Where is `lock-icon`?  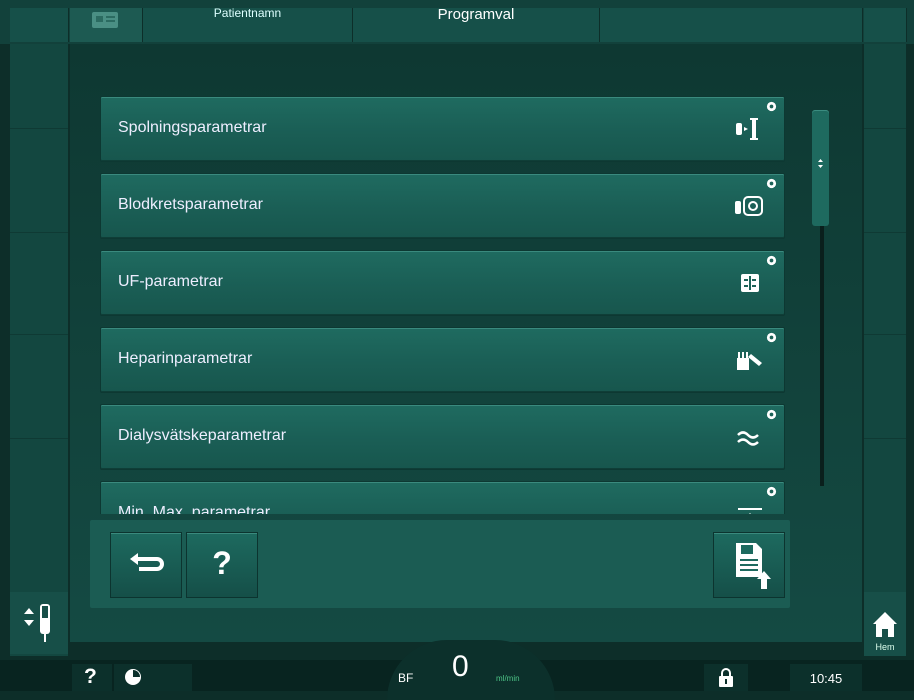
lock-icon is located at coordinates (726, 677).